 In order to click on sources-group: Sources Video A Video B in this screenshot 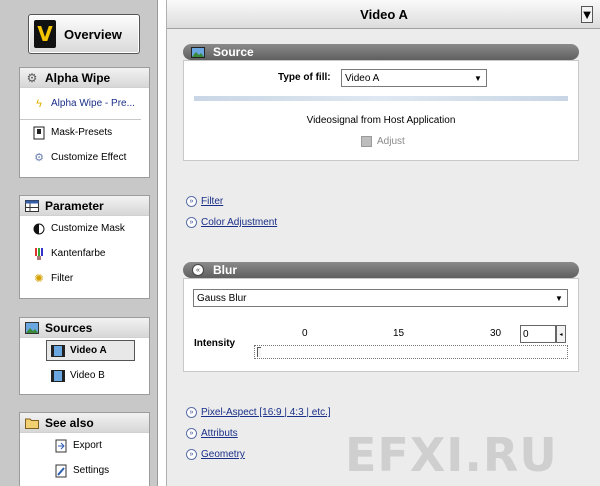, I will do `click(84, 356)`.